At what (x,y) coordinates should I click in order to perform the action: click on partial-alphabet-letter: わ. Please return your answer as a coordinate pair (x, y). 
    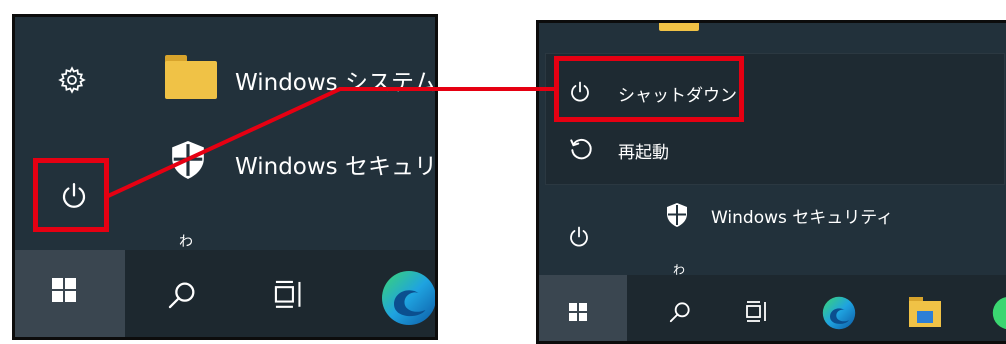
    Looking at the image, I should click on (186, 242).